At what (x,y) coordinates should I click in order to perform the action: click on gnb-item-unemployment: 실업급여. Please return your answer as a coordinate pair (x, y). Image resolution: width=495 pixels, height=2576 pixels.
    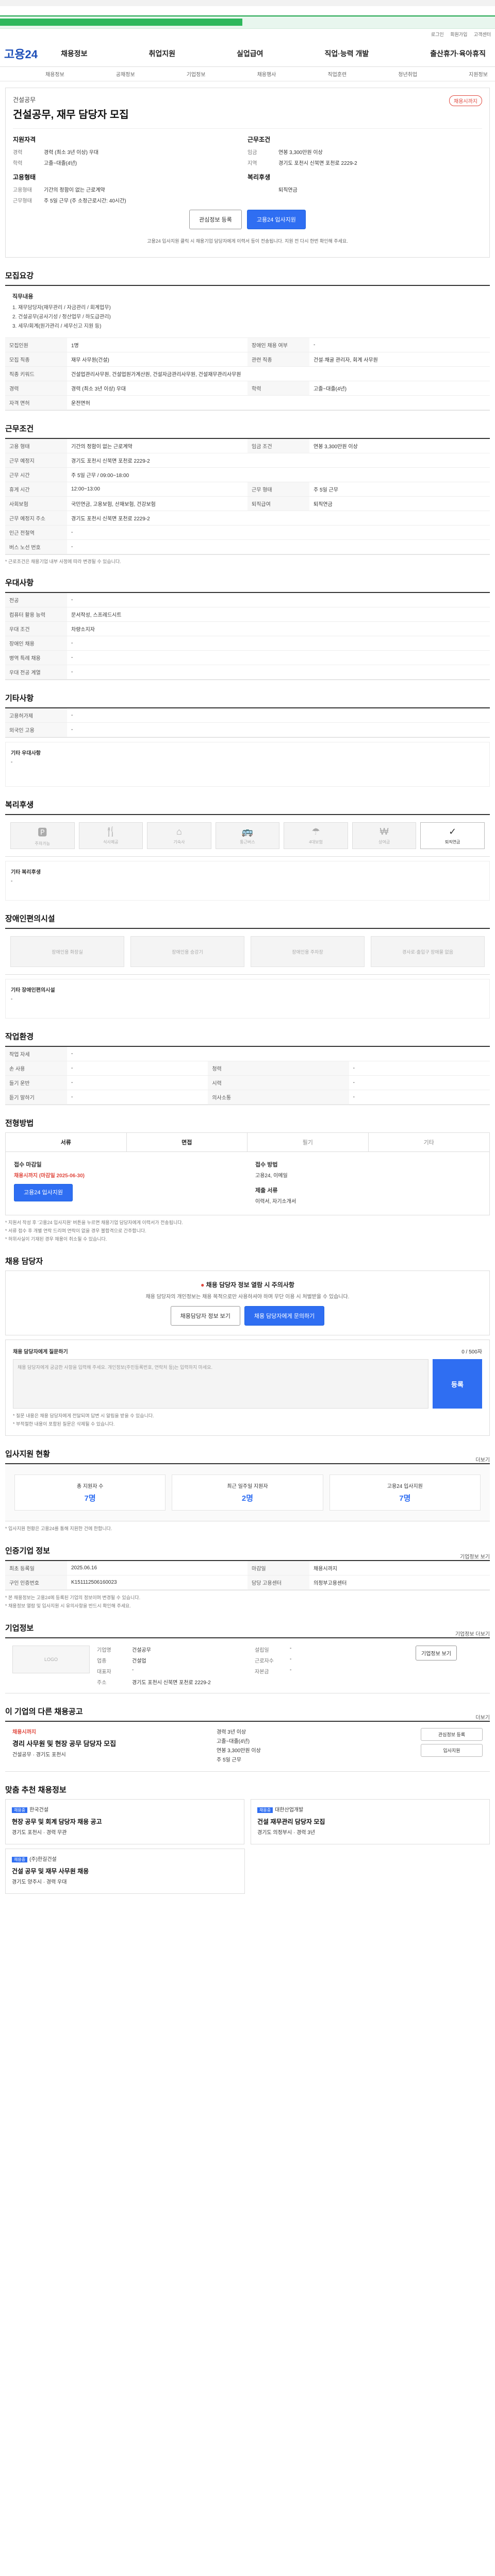
    Looking at the image, I should click on (250, 53).